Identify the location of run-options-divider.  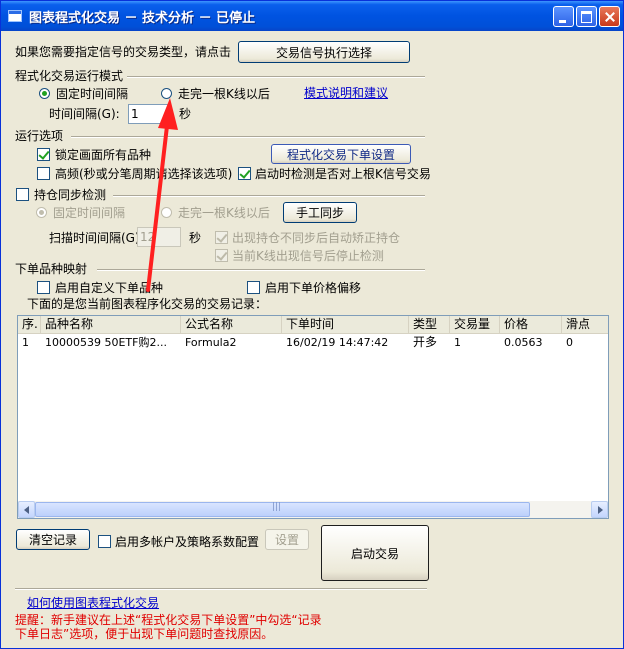
(248, 137).